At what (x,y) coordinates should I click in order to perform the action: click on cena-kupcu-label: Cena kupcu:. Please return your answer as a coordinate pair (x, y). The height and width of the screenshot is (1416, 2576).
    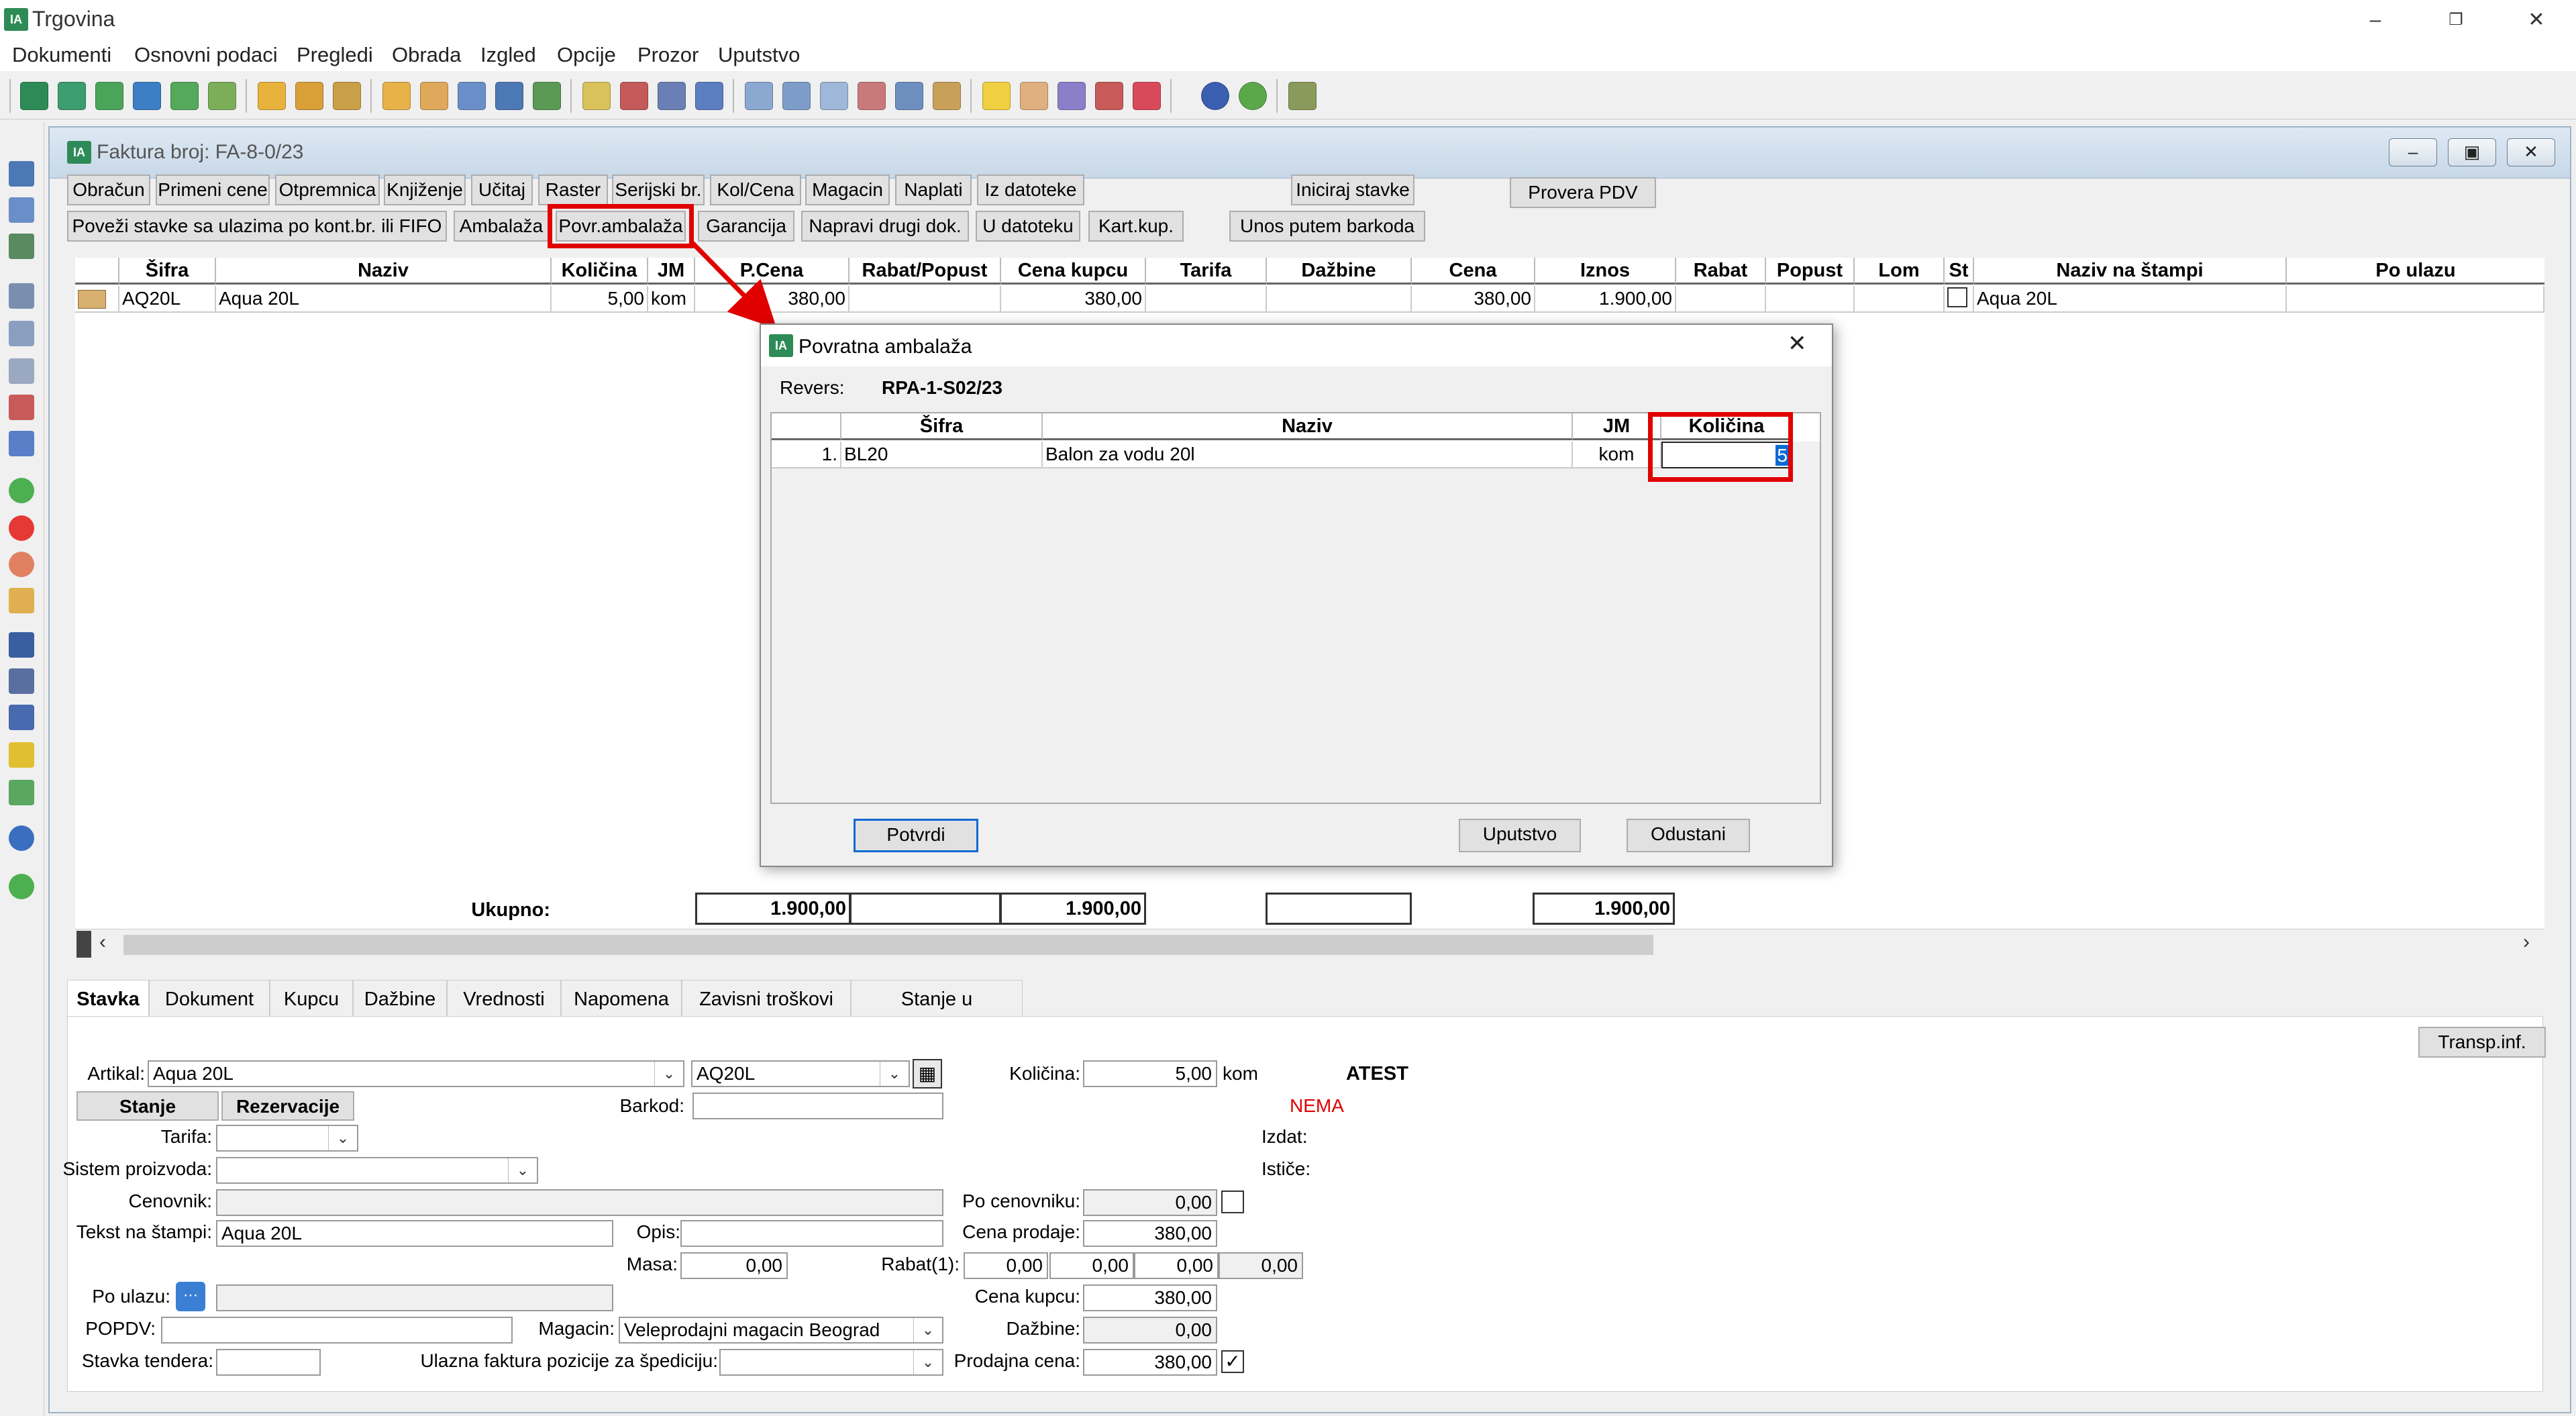
    Looking at the image, I should click on (1027, 1296).